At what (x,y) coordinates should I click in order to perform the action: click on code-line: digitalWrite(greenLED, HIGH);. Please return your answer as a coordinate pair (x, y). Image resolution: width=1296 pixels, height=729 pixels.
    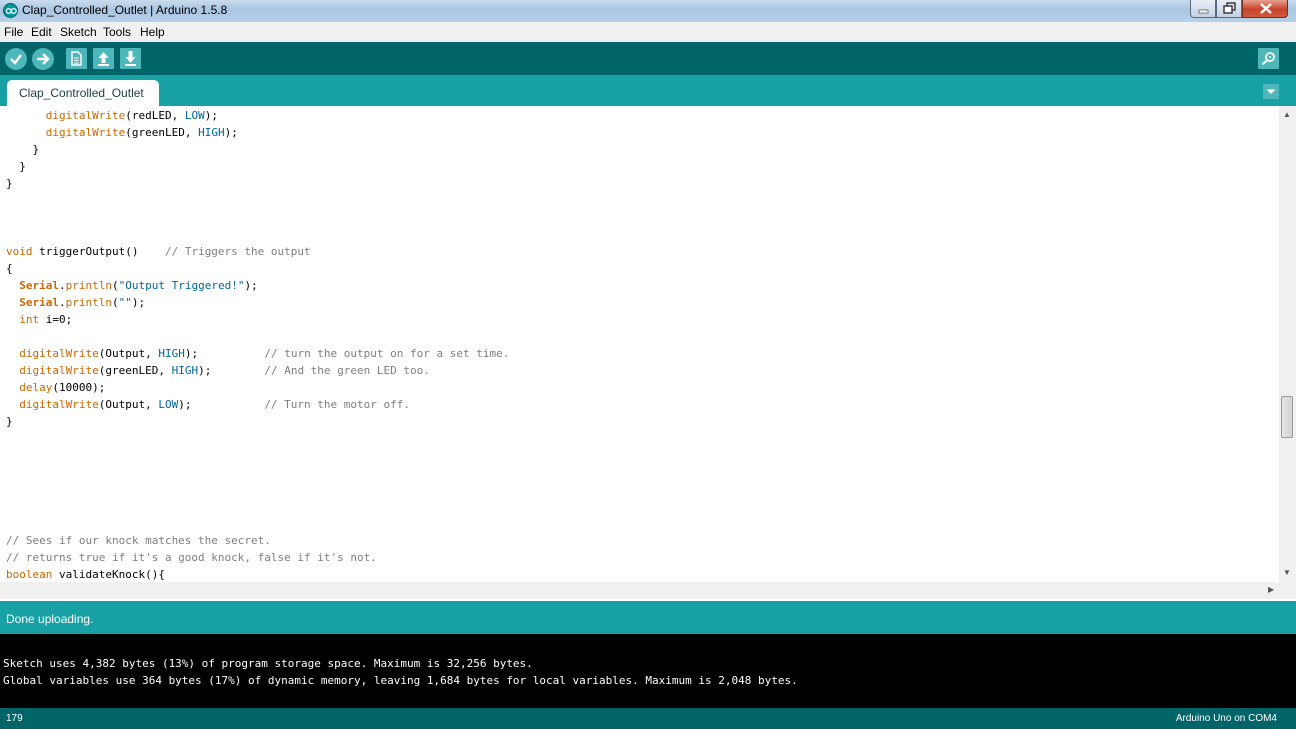
    Looking at the image, I should click on (141, 132).